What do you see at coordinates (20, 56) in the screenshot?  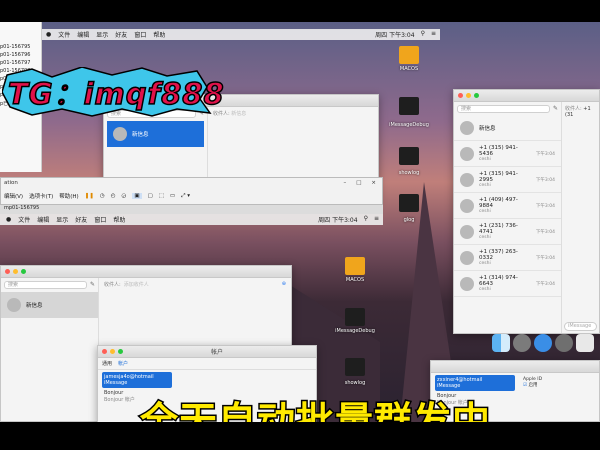 I see `vm-list-item: p01-156796` at bounding box center [20, 56].